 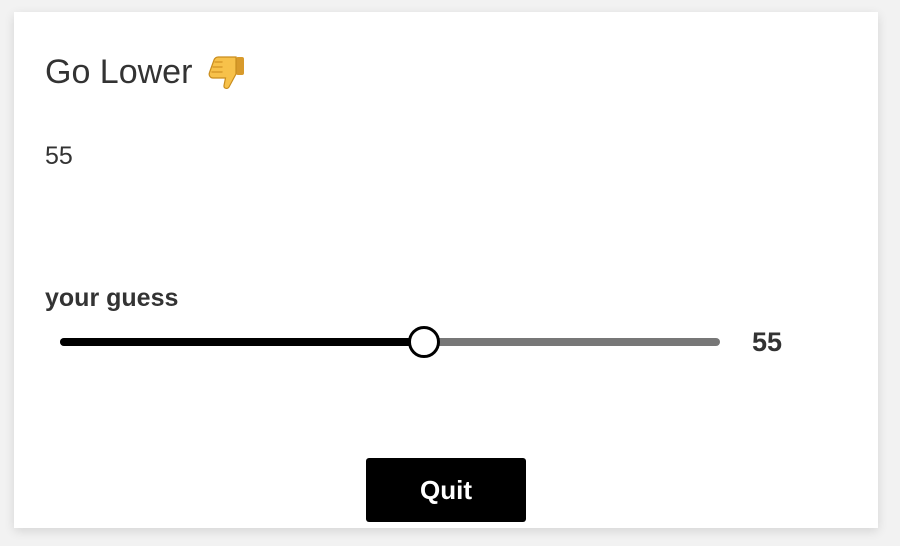 What do you see at coordinates (424, 342) in the screenshot?
I see `slider-handle` at bounding box center [424, 342].